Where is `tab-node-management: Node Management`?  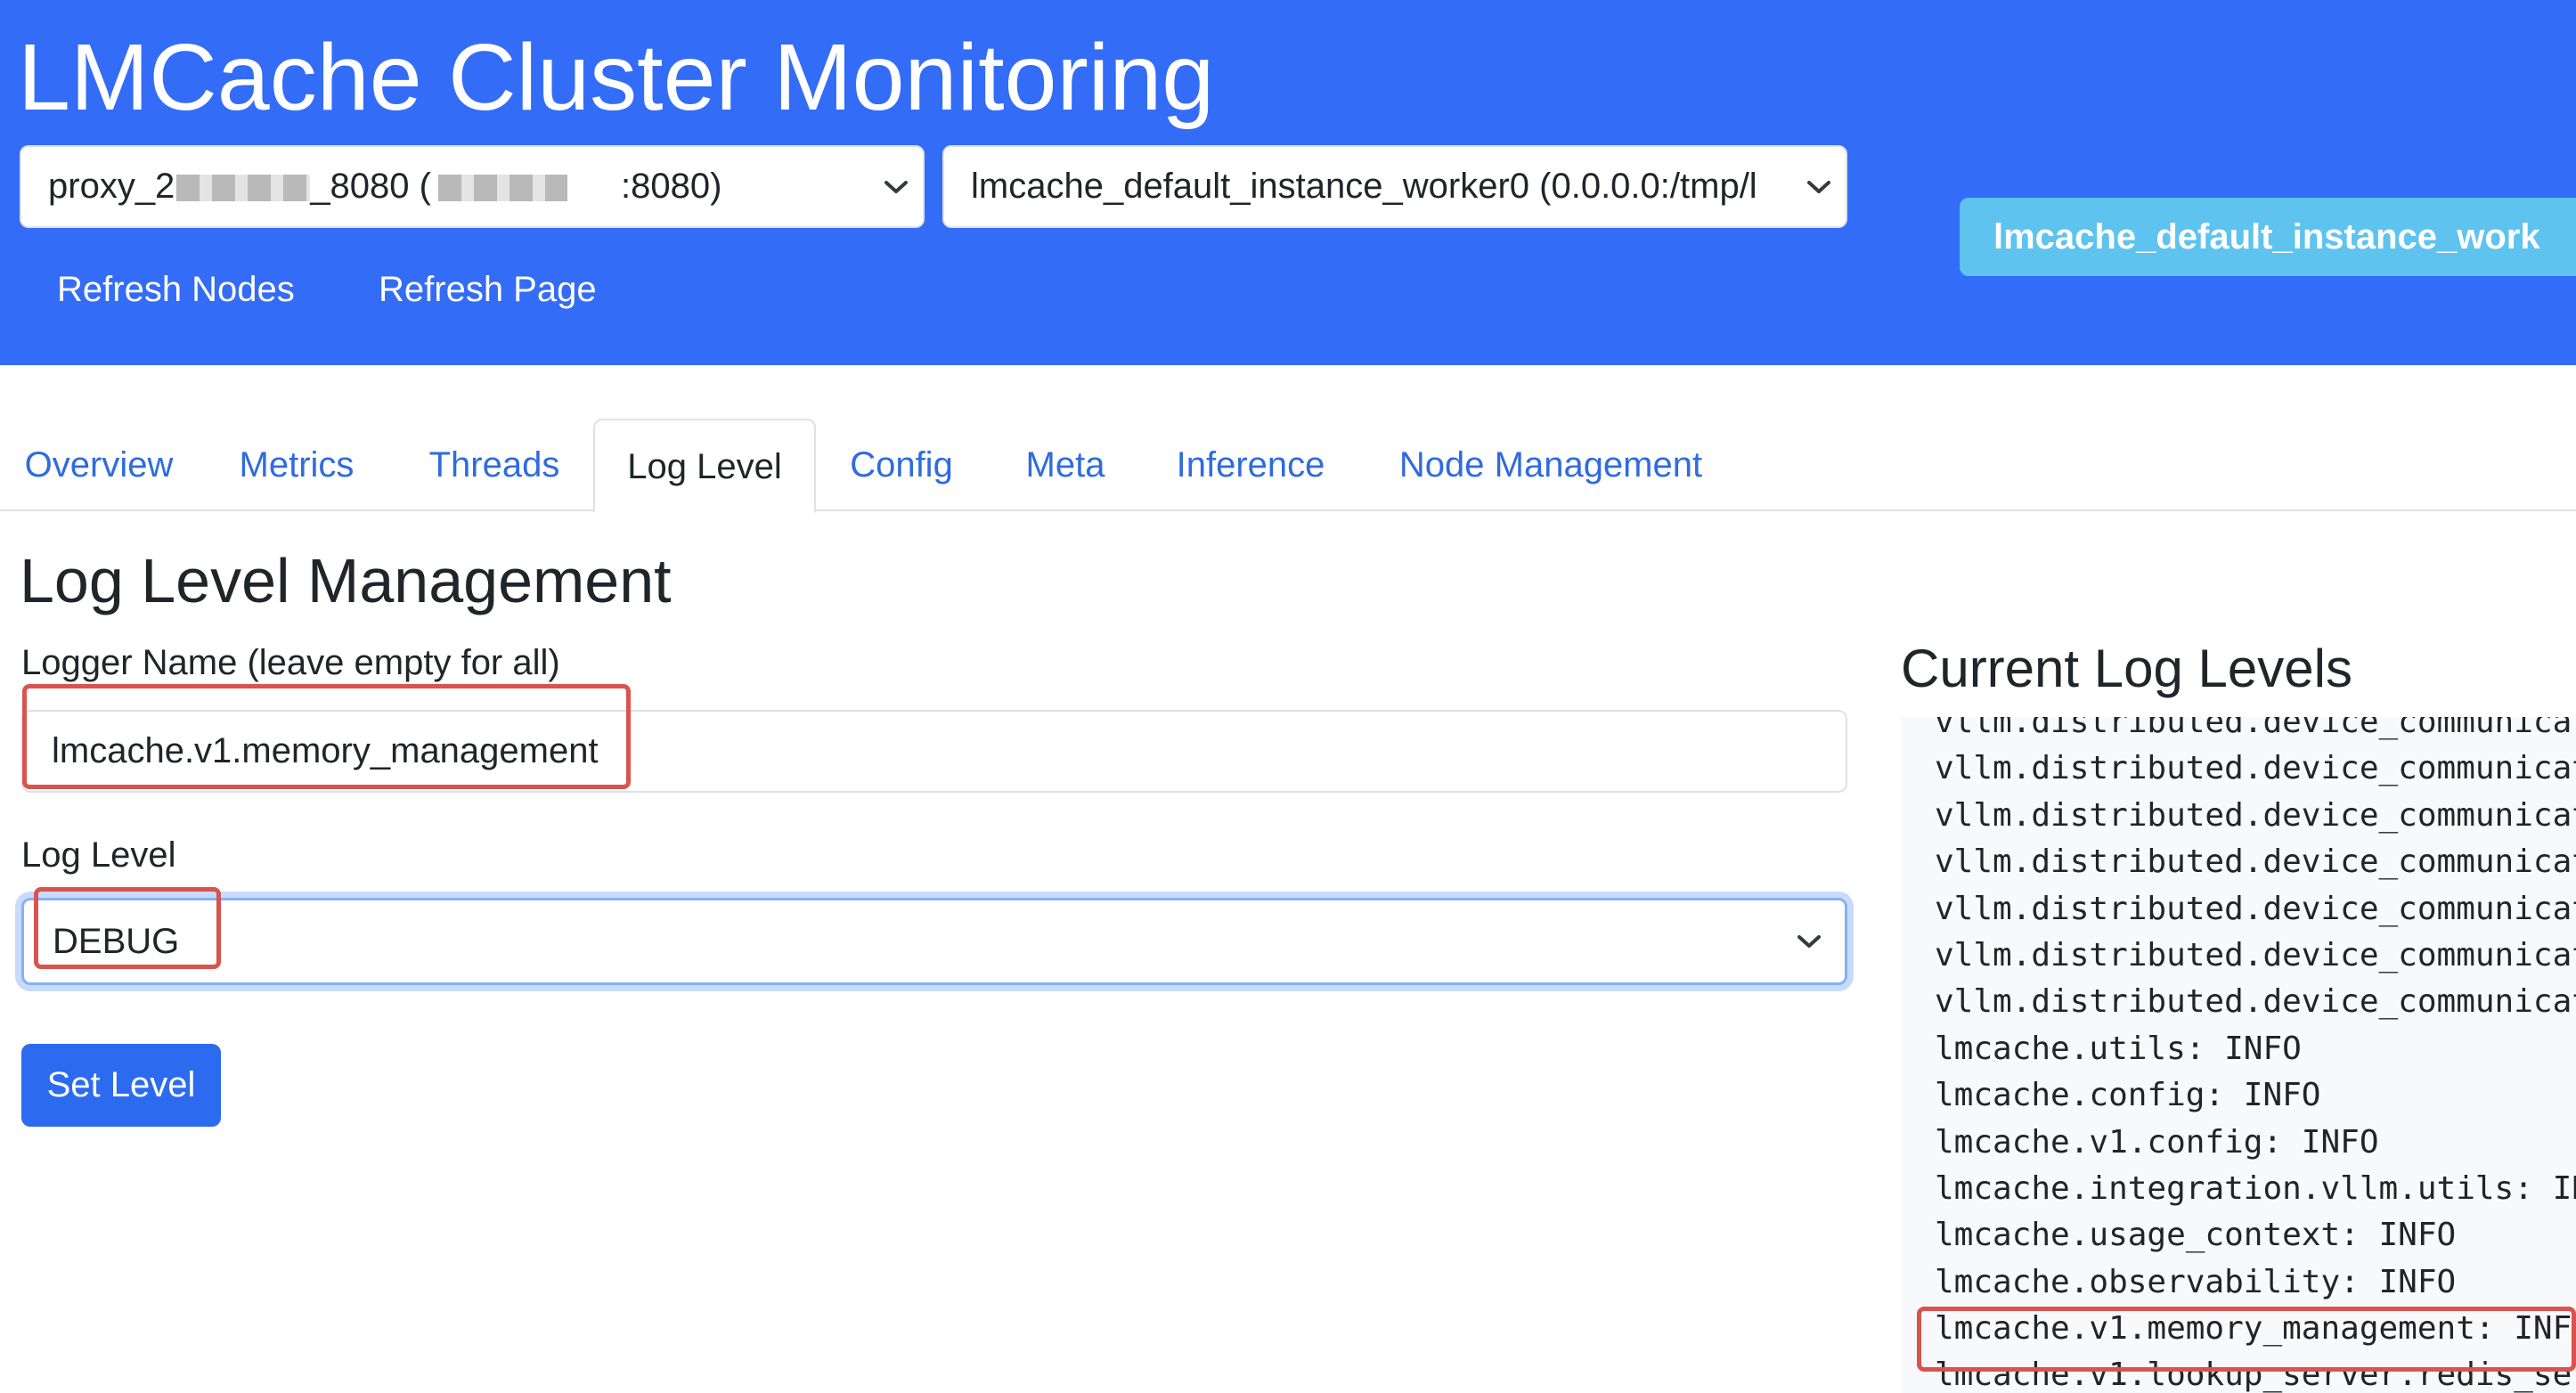
tab-node-management: Node Management is located at coordinates (1550, 465).